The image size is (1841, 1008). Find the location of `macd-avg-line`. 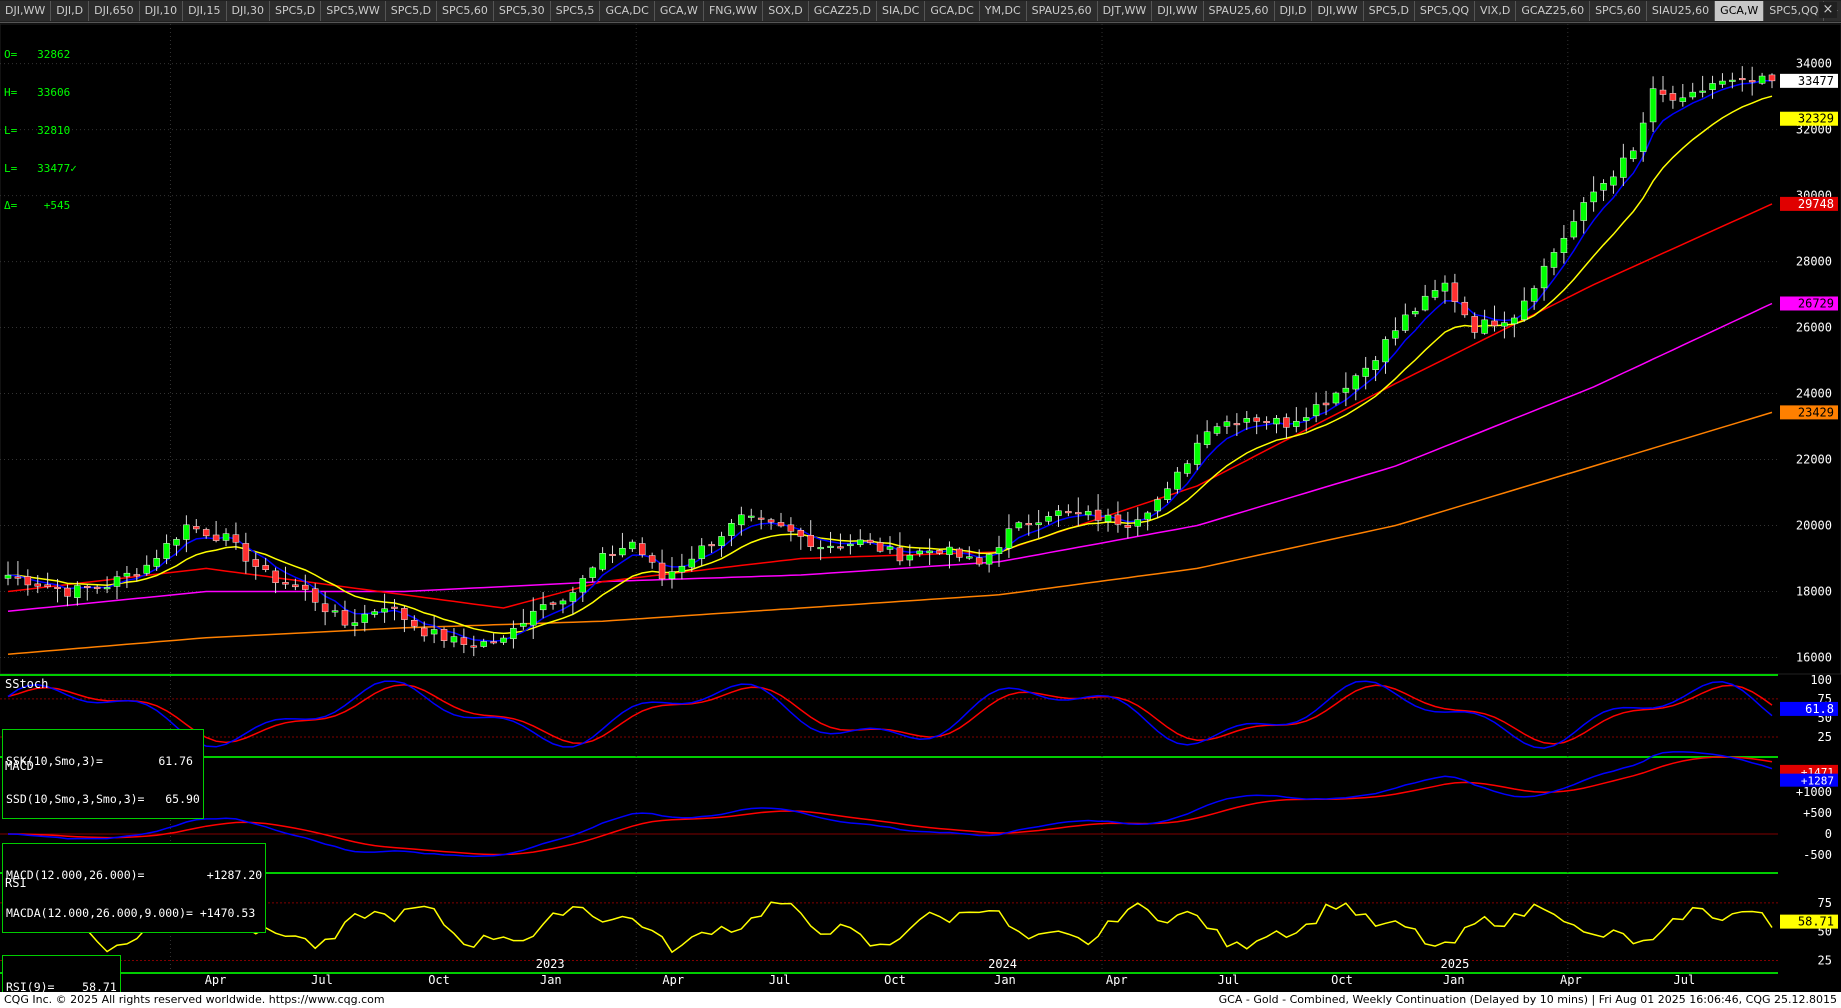

macd-avg-line is located at coordinates (890, 806).